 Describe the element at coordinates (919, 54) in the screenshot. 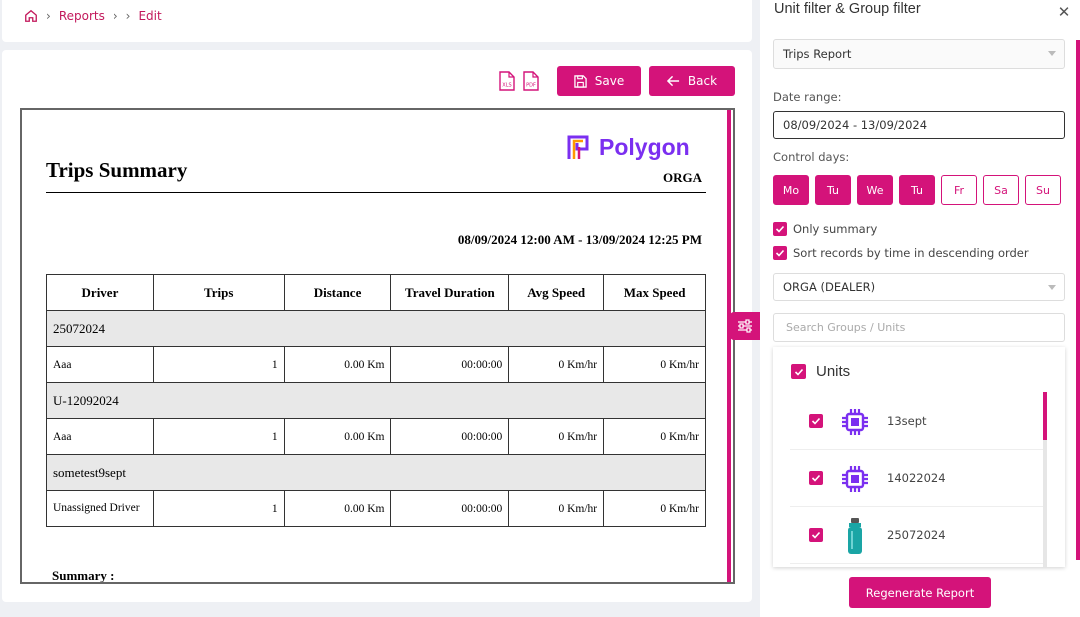

I see `report-type-select: Trips Report` at that location.